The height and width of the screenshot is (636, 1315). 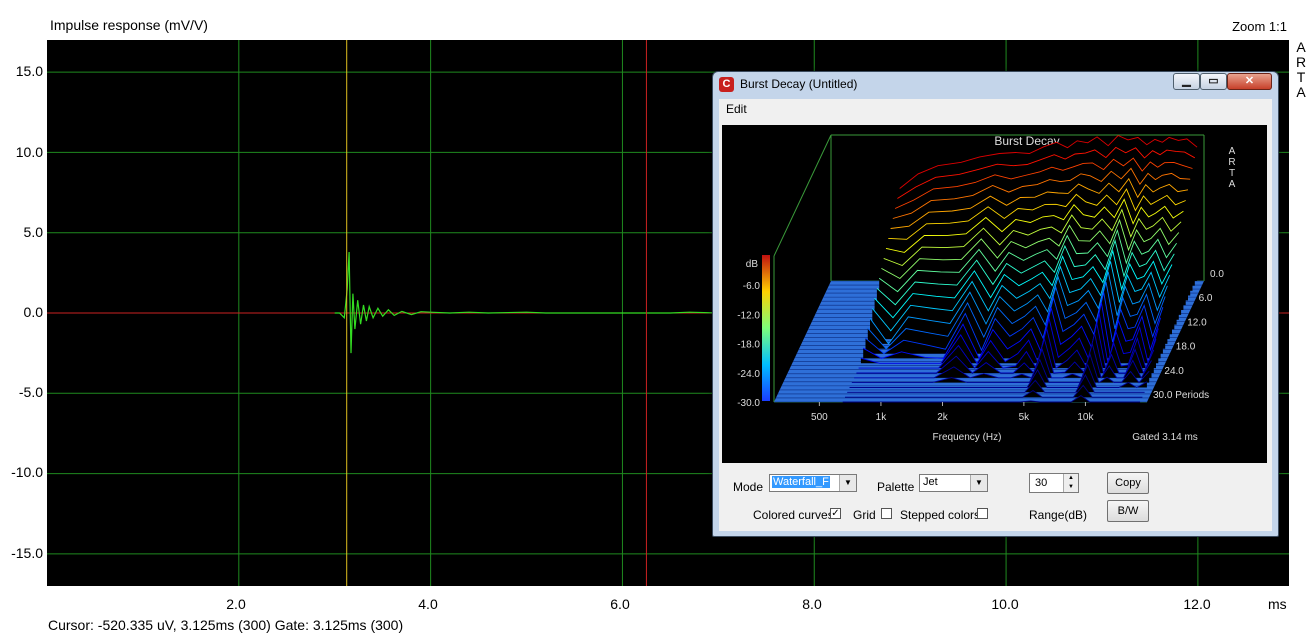 I want to click on x-tick-label: 10.0, so click(x=1005, y=604).